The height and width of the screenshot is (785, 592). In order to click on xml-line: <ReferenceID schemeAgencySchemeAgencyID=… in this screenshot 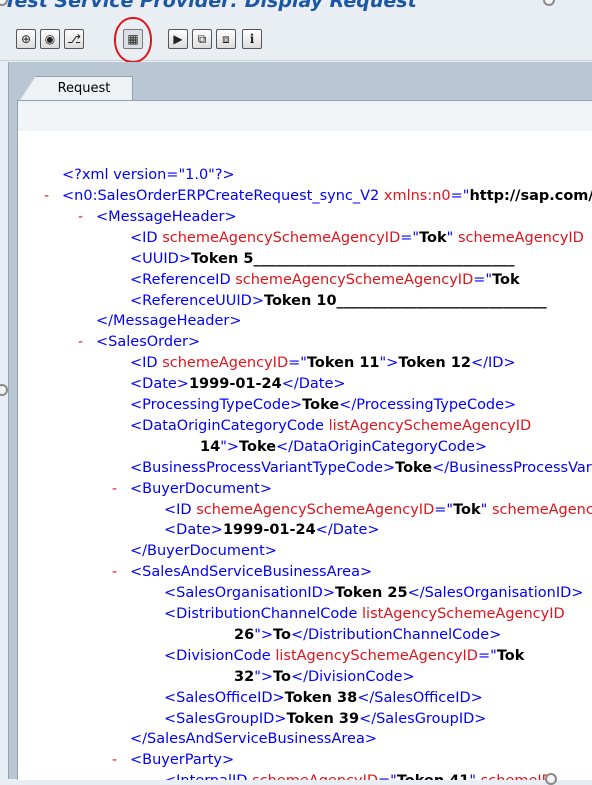, I will do `click(325, 280)`.